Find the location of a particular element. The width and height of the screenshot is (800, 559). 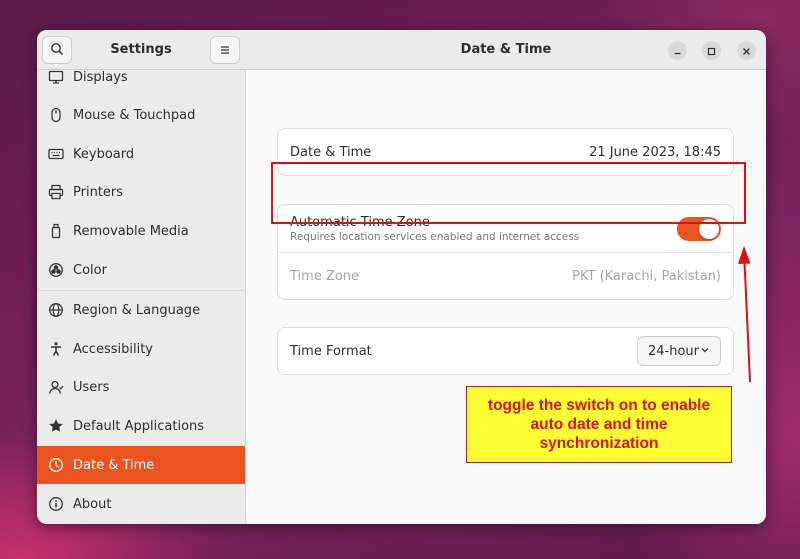

minimize-button is located at coordinates (677, 50).